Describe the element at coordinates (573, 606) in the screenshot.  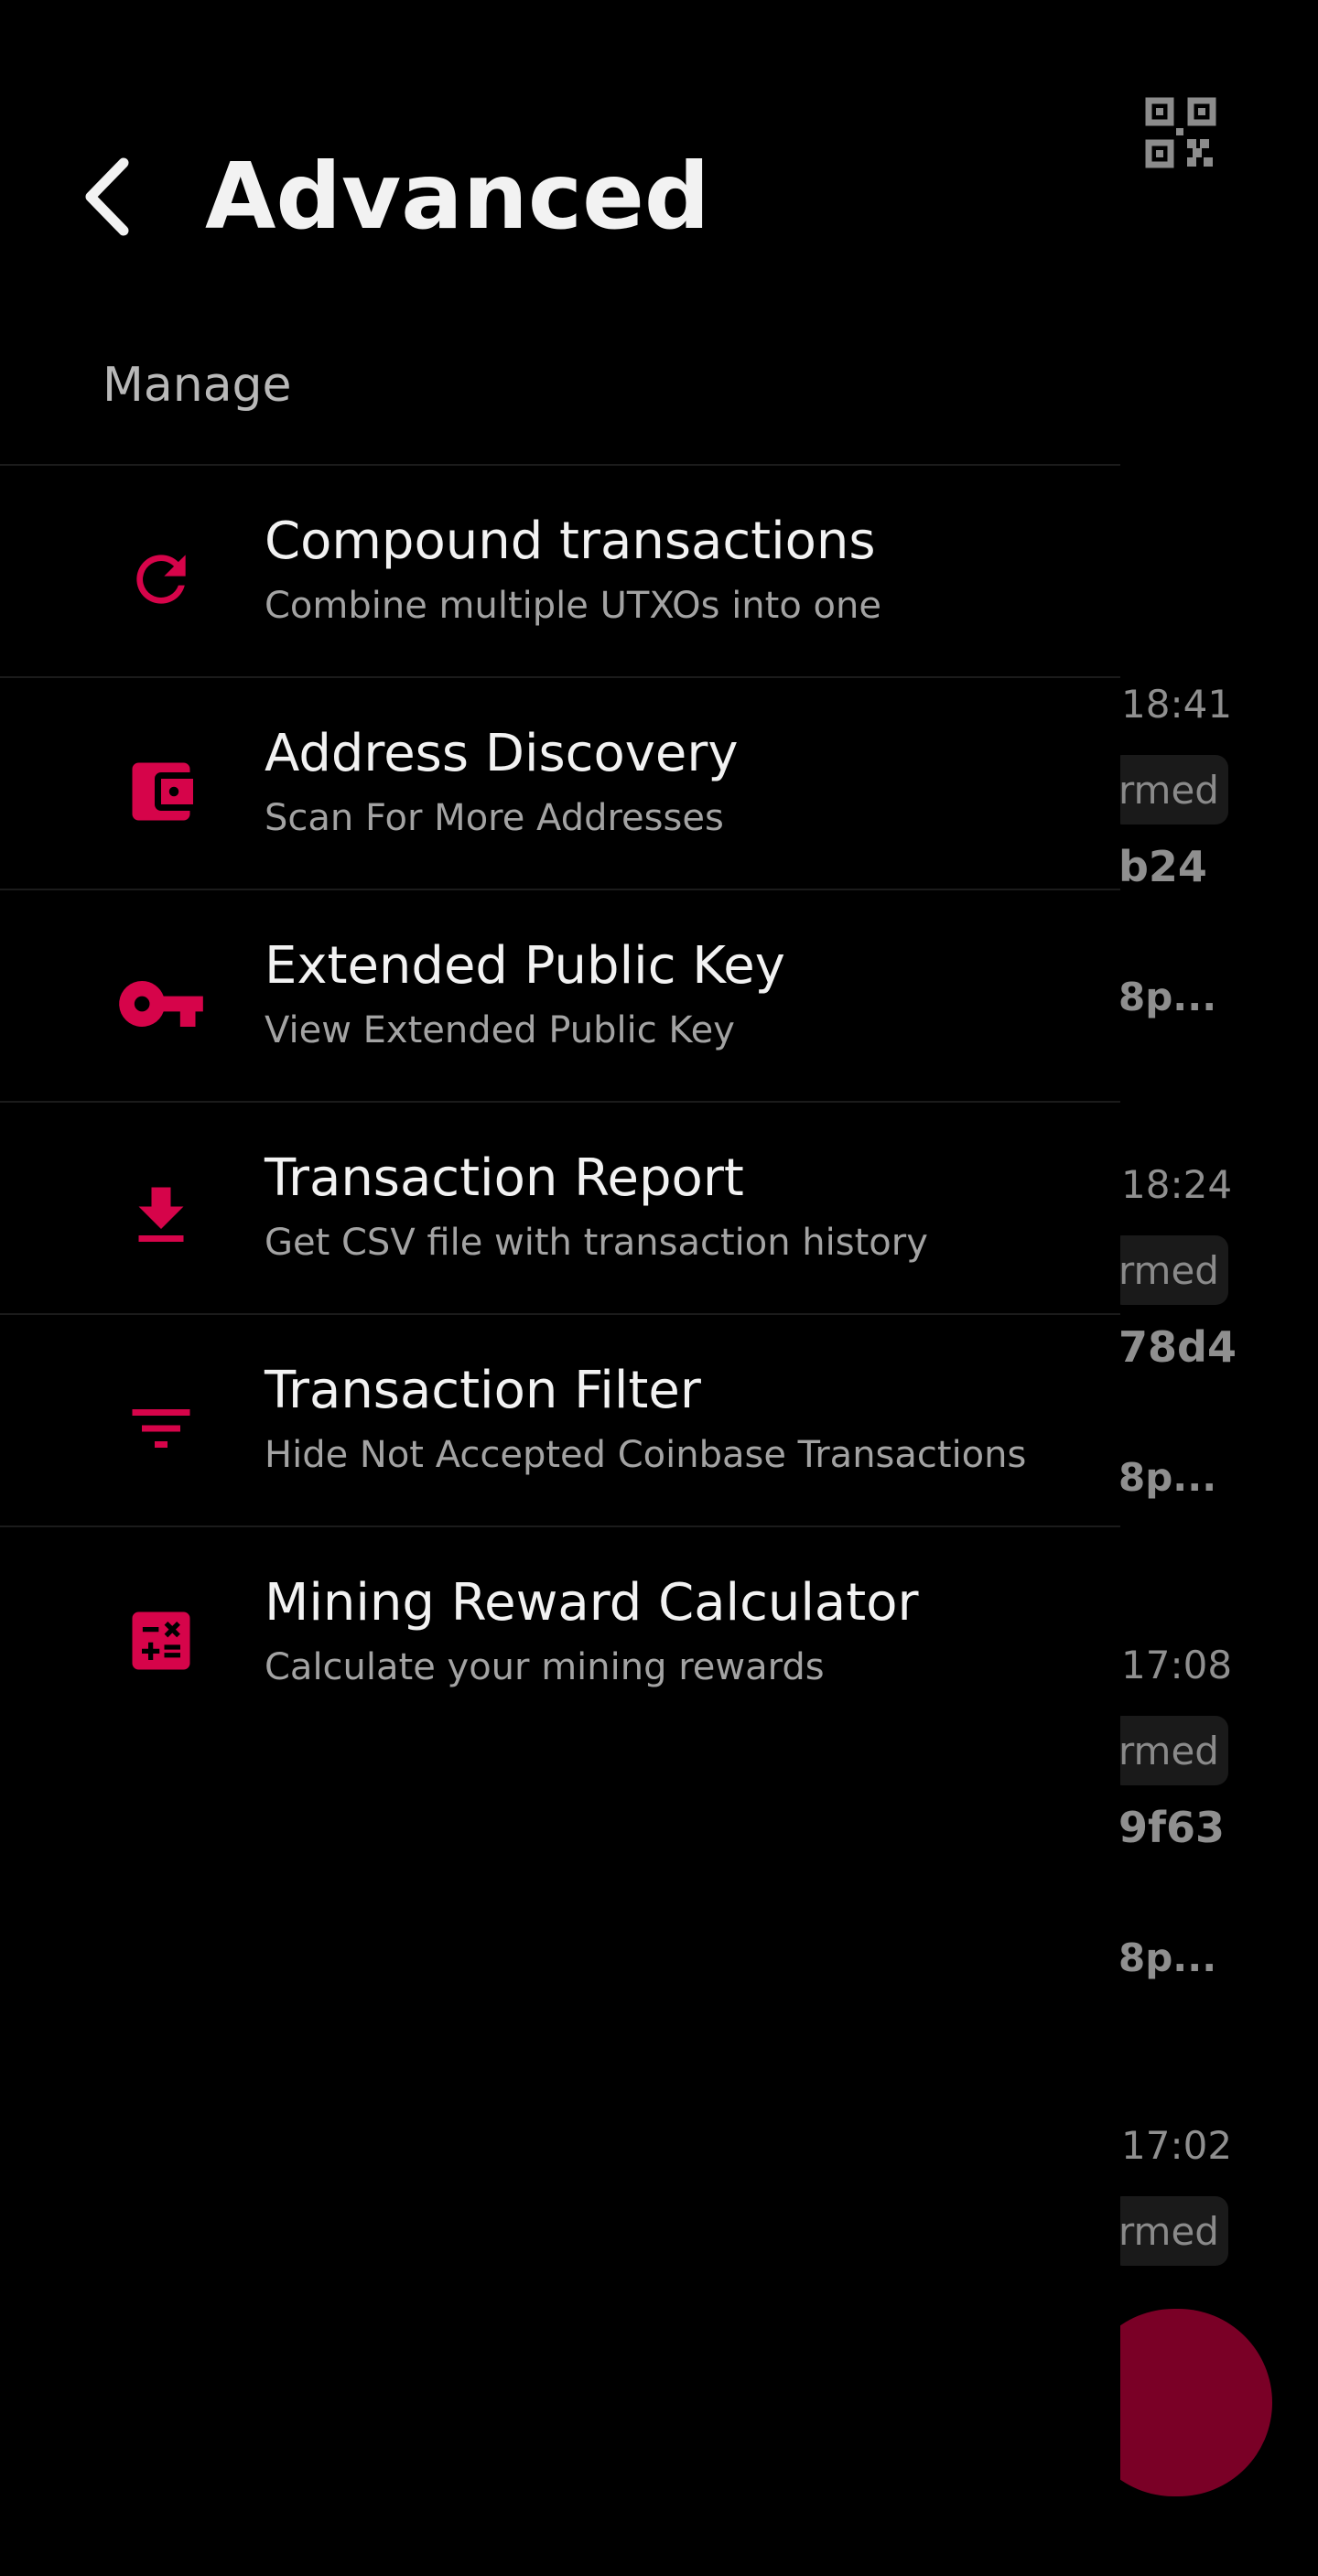
I see `menu-item-description: Combine multiple UTXOs into one` at that location.